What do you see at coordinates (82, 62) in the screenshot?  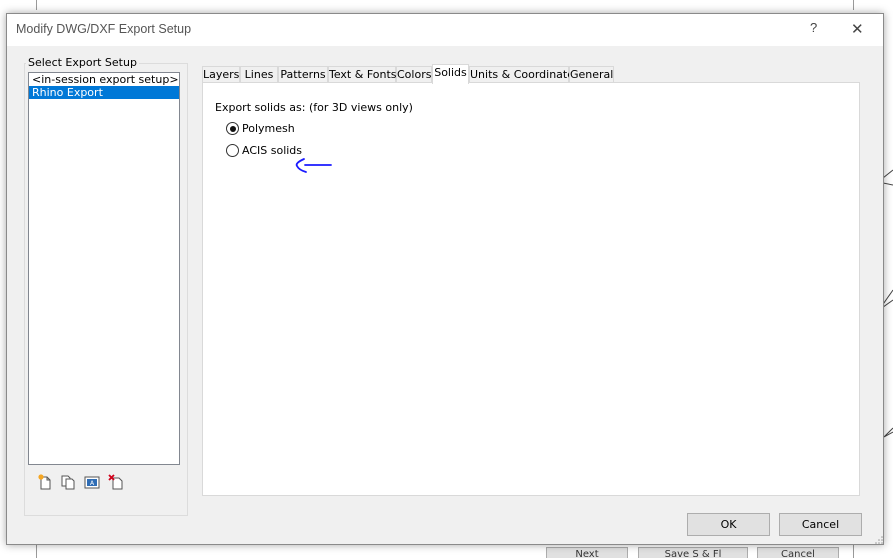 I see `select-export-setup-label: Select Export Setup` at bounding box center [82, 62].